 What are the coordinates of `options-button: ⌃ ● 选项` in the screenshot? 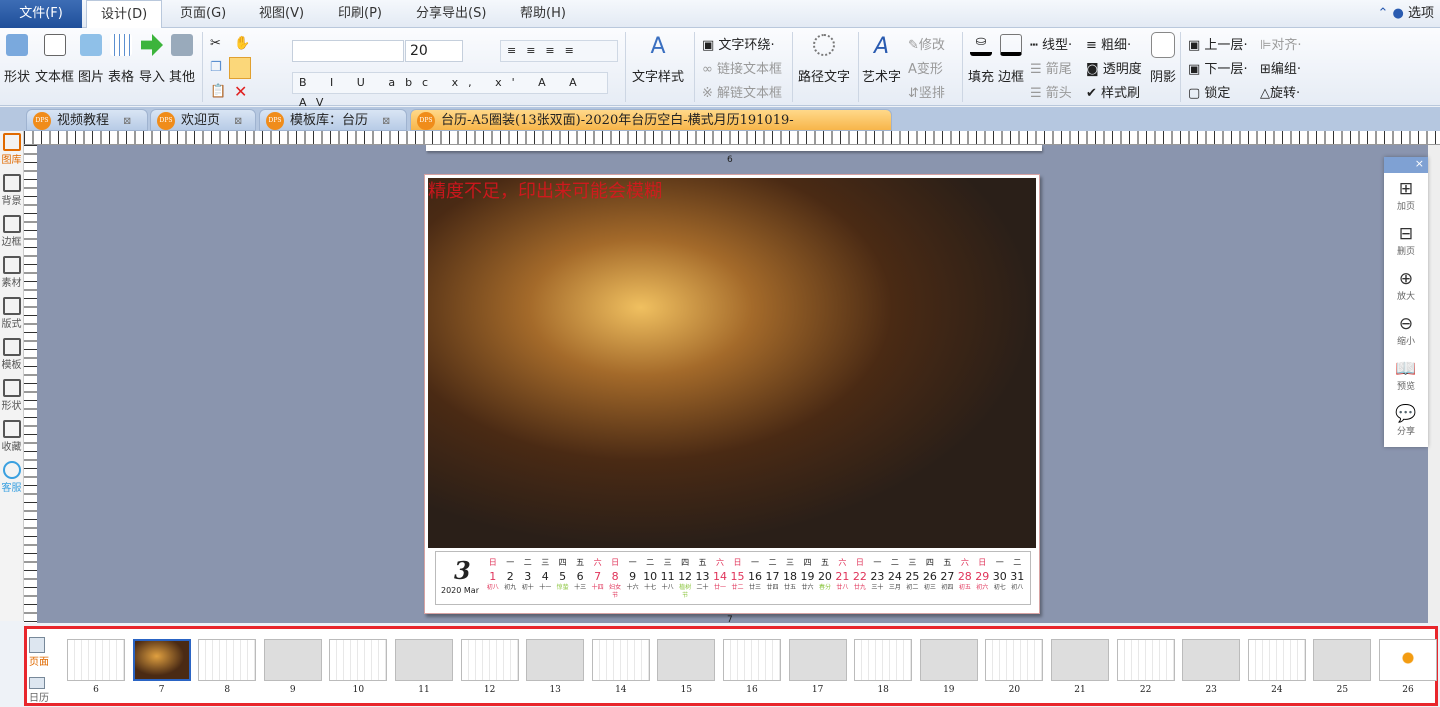 It's located at (1405, 14).